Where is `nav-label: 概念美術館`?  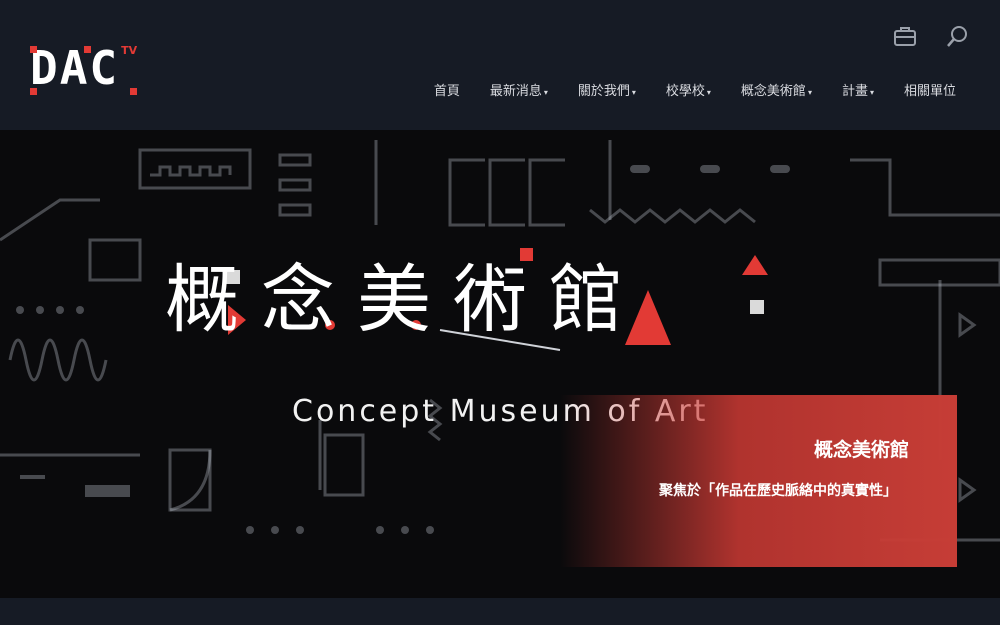
nav-label: 概念美術館 is located at coordinates (773, 91).